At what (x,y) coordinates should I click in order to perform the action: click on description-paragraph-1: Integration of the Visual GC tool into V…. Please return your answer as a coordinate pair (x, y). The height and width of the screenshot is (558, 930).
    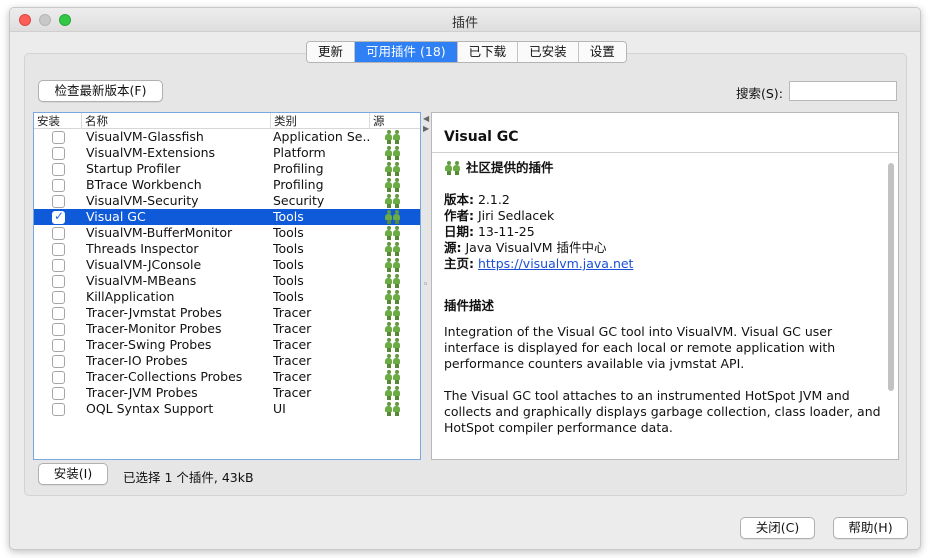
    Looking at the image, I should click on (640, 347).